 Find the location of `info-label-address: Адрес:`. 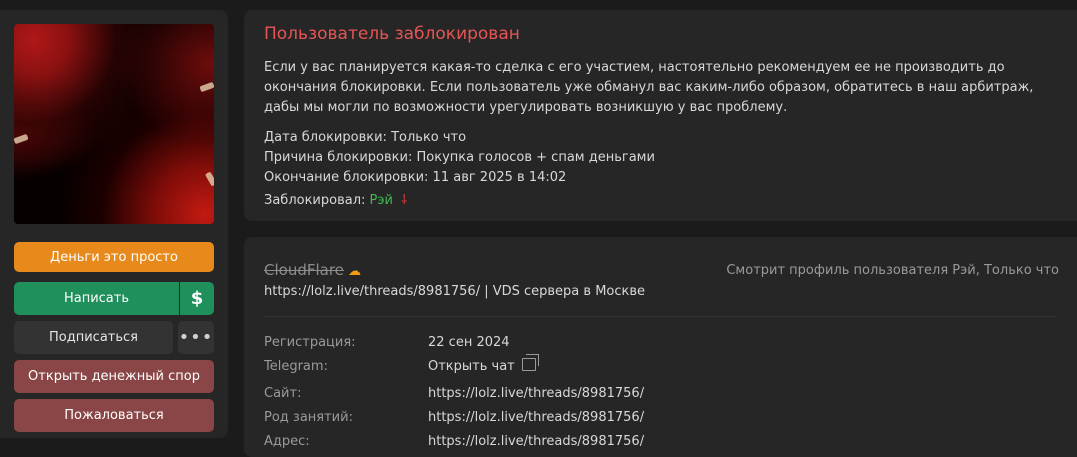

info-label-address: Адрес: is located at coordinates (287, 441).